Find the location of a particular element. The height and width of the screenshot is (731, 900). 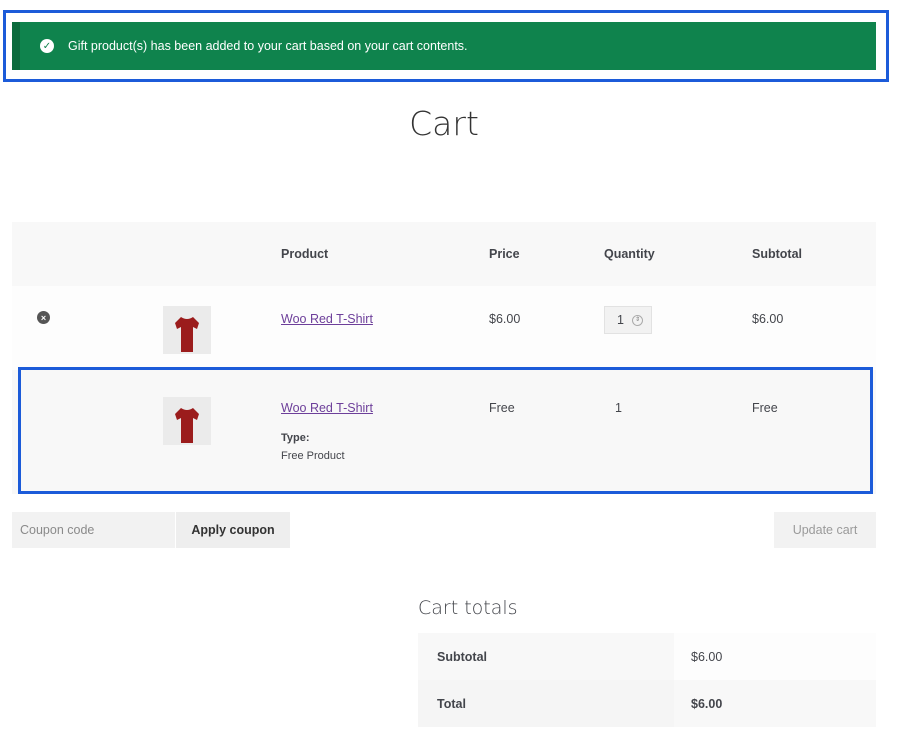

quantity-stepper: 1 ⇕ is located at coordinates (628, 320).